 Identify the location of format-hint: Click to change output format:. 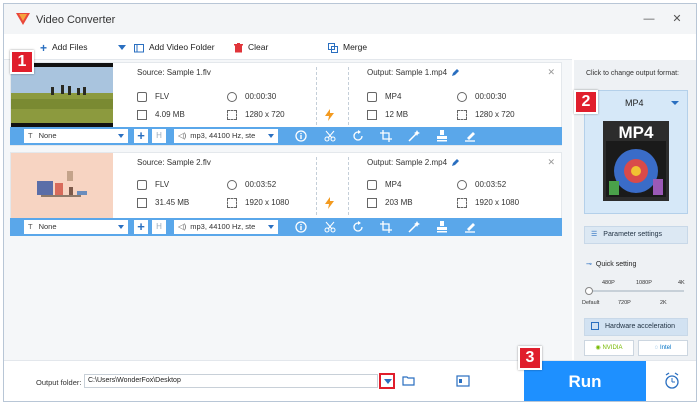
(632, 73).